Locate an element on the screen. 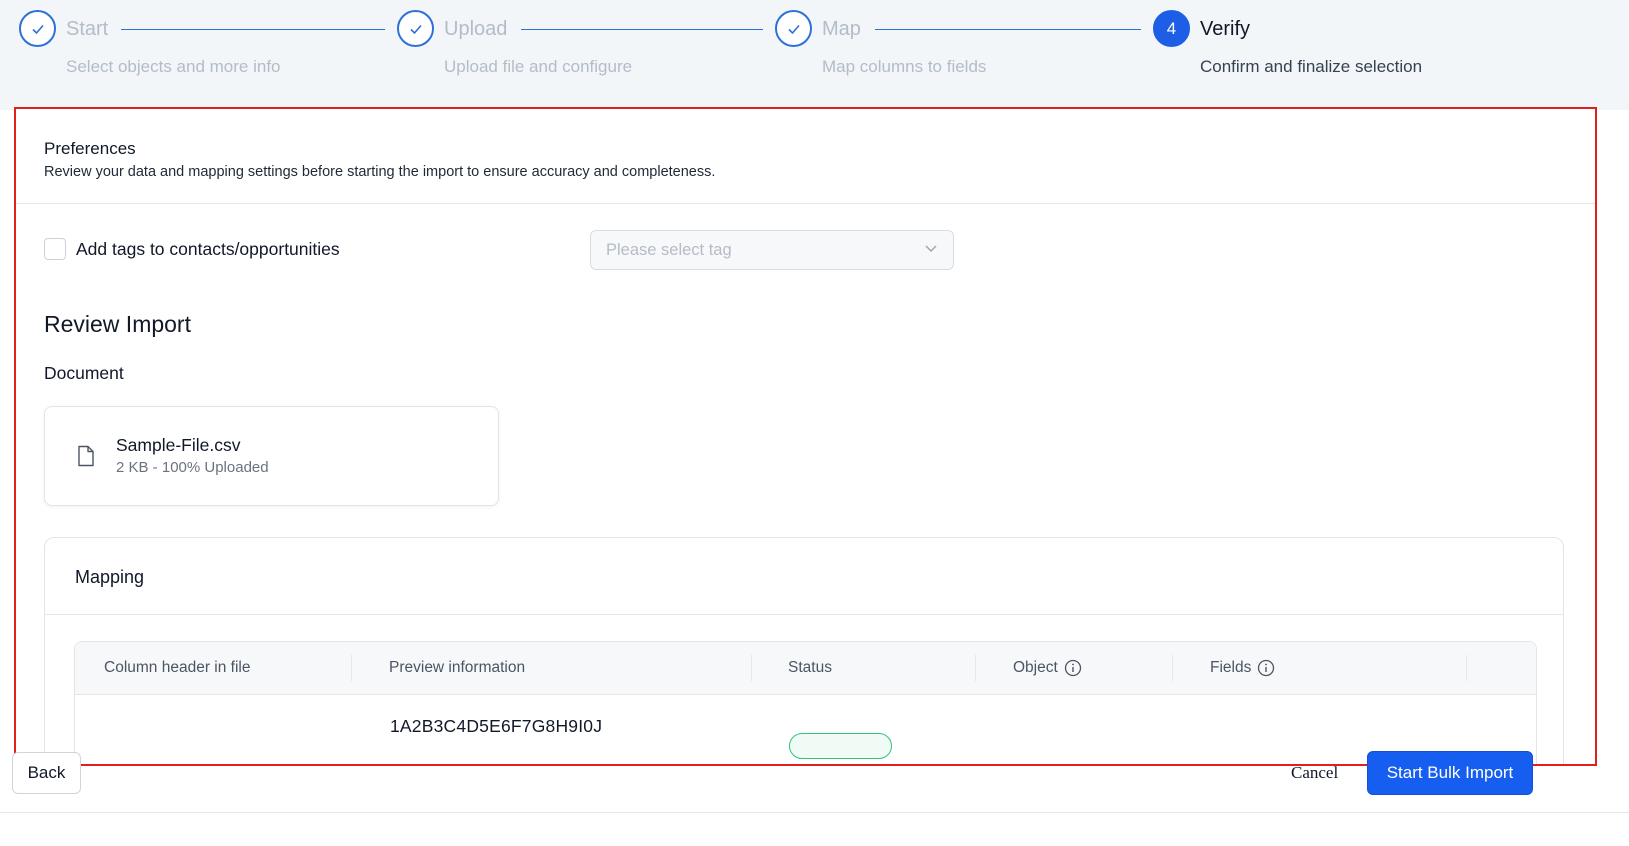  back-button: Back is located at coordinates (46, 773).